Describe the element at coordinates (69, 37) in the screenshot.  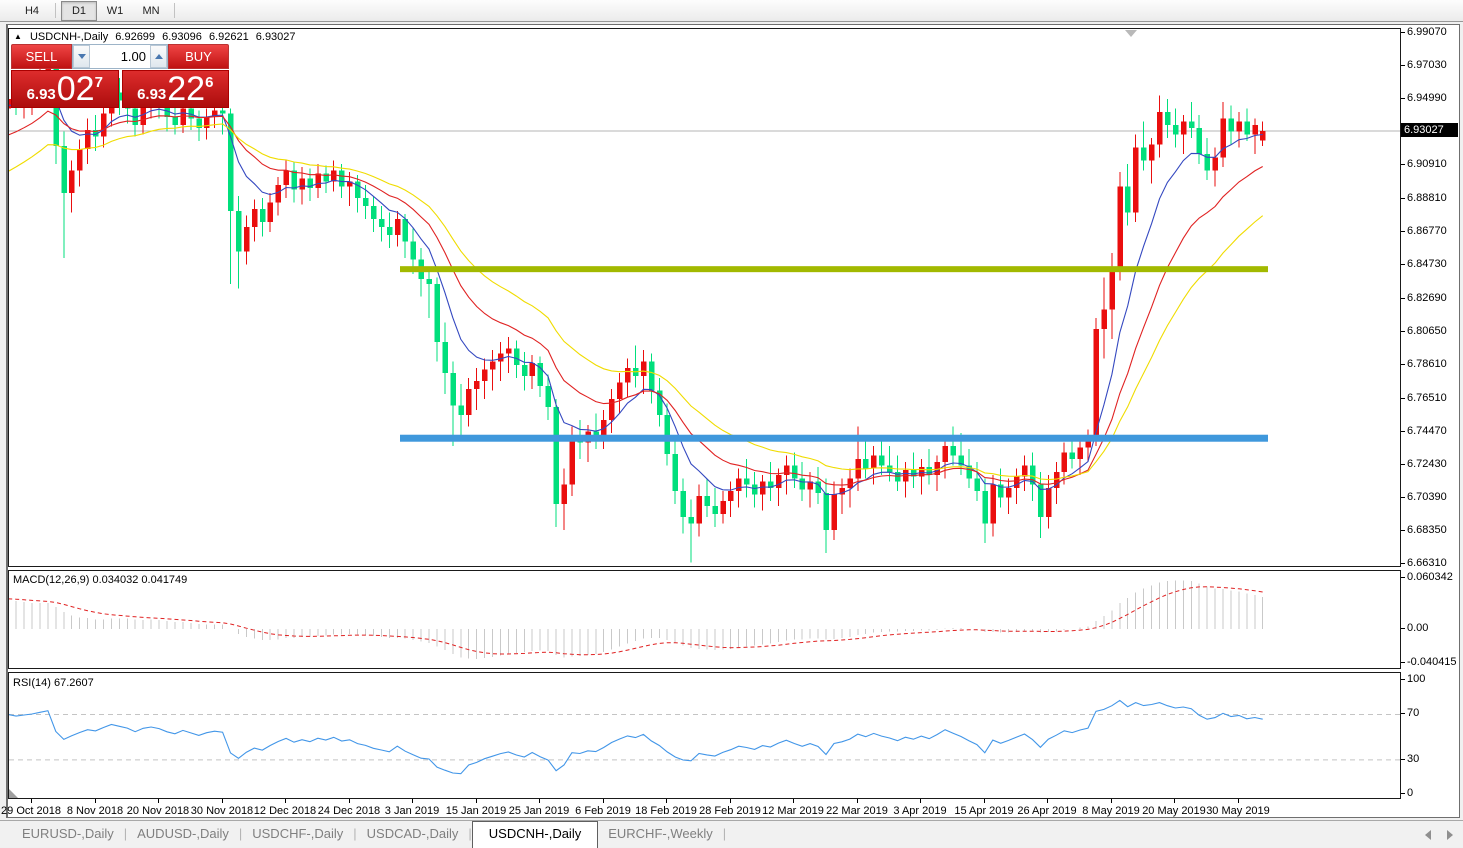
I see `chart-symbol-label: USDCNH-,Daily` at that location.